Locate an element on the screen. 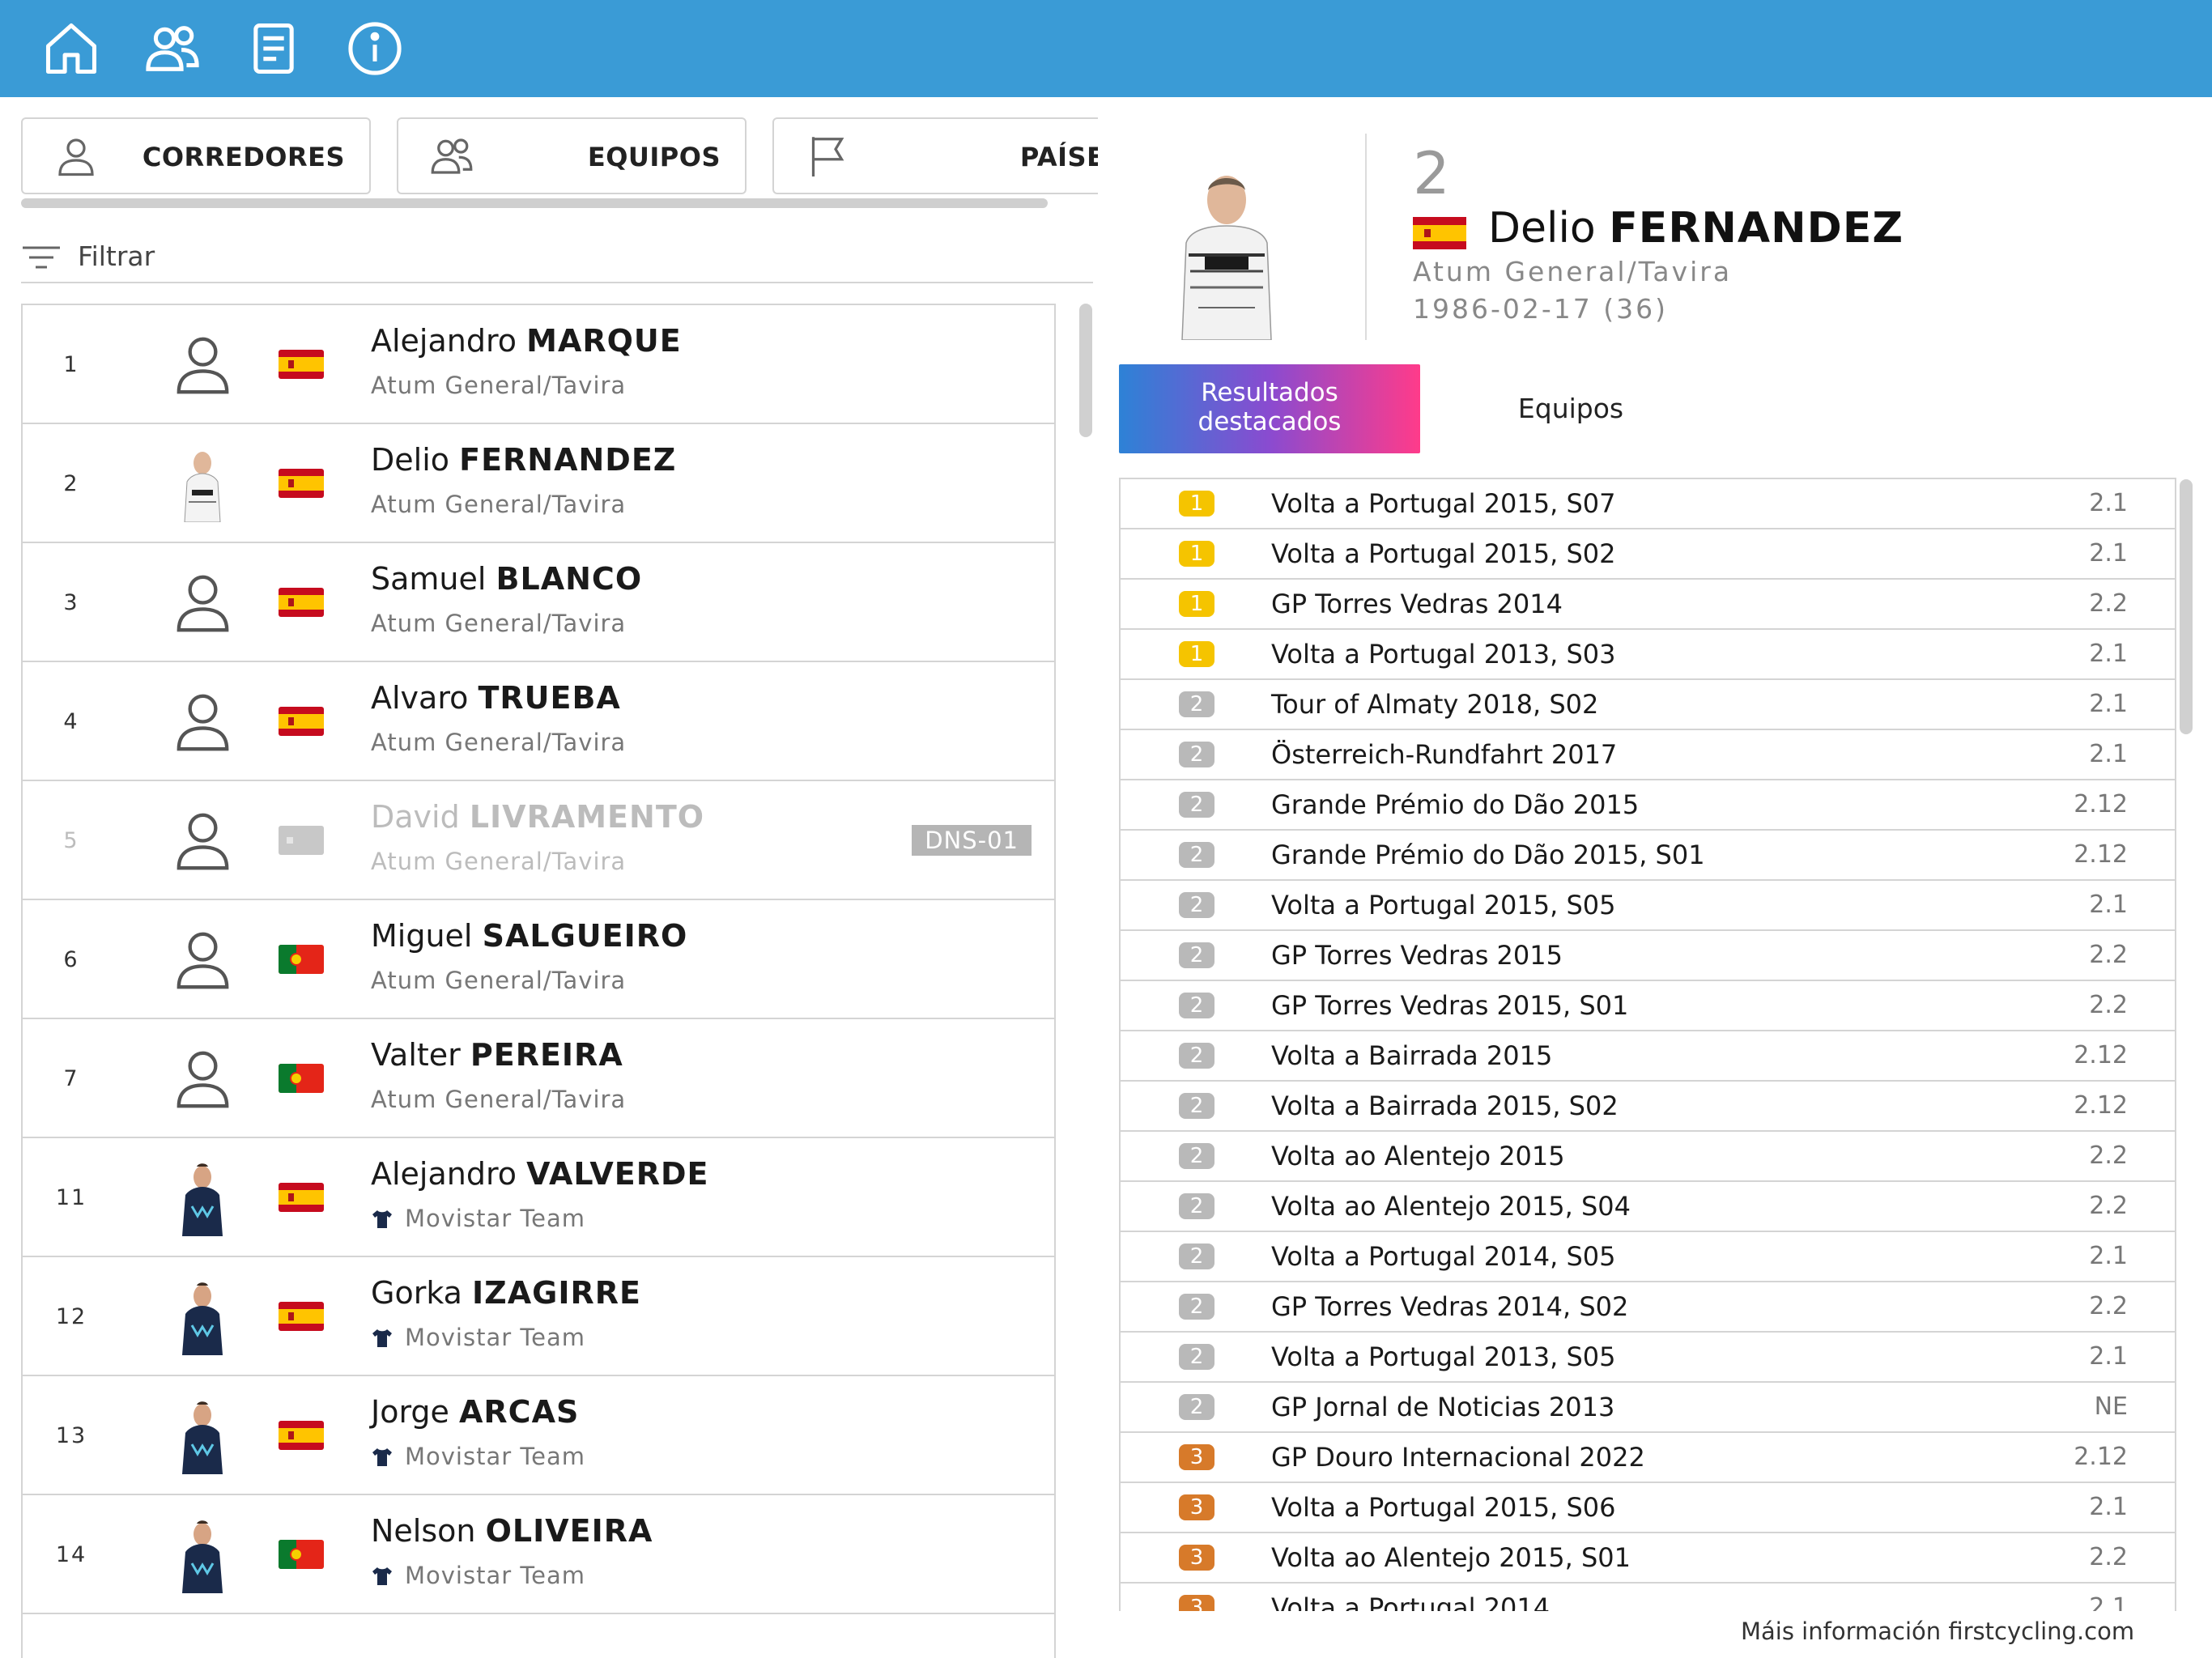  race-name: GP Douro Internacional 2022 is located at coordinates (1458, 1457).